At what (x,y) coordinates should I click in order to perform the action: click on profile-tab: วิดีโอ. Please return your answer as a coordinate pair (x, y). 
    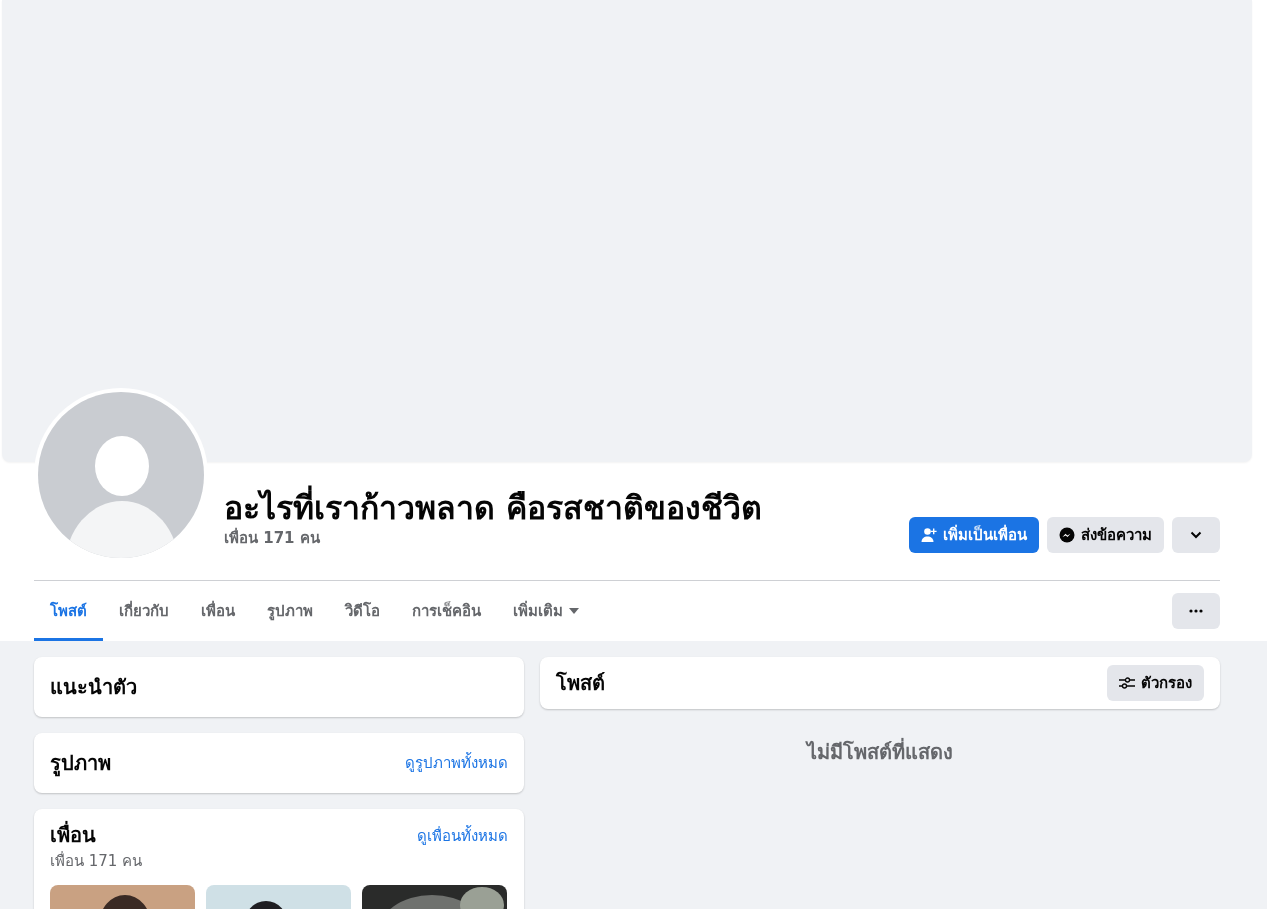
    Looking at the image, I should click on (362, 611).